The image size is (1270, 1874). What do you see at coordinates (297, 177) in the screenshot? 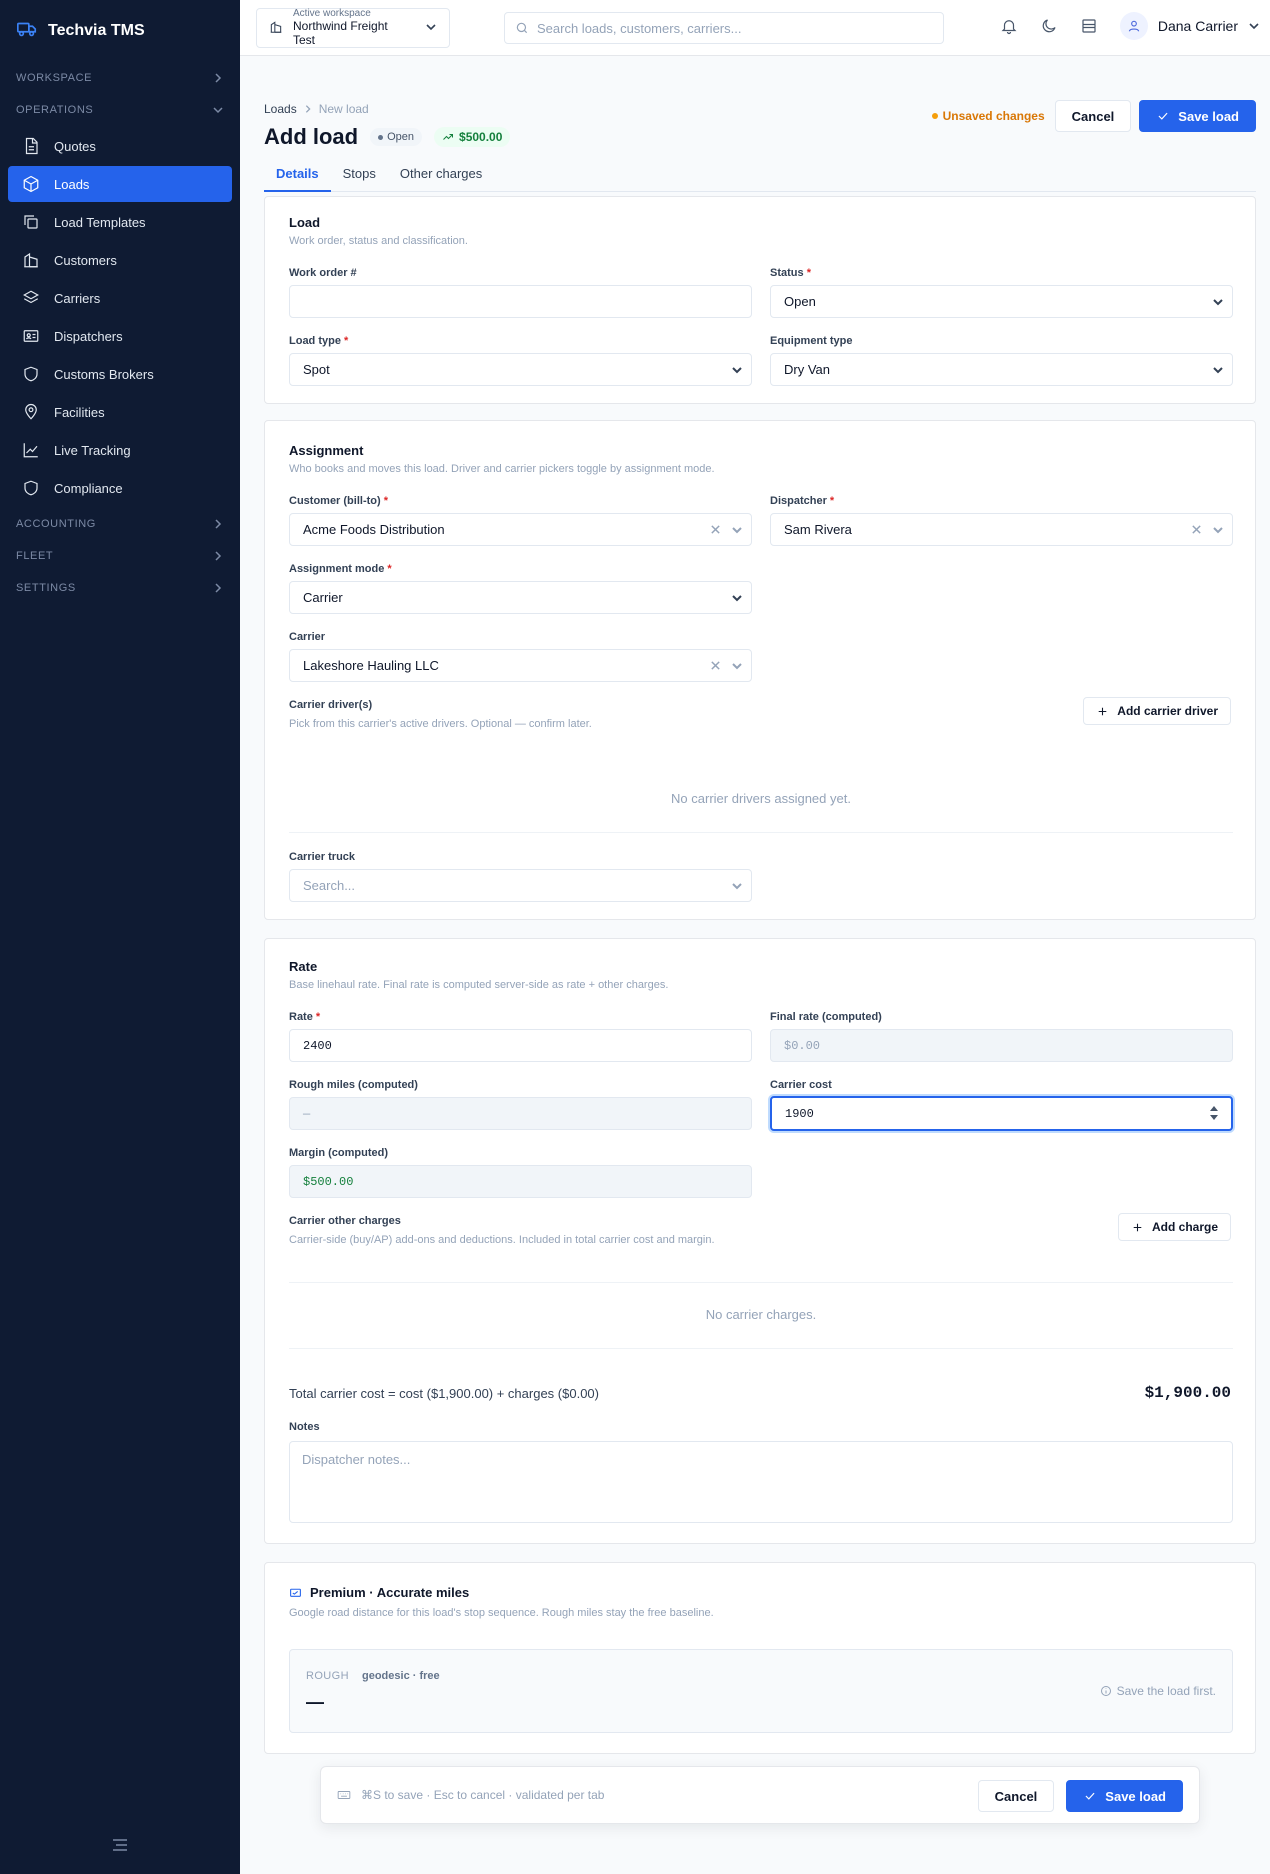
I see `tab-details: Details` at bounding box center [297, 177].